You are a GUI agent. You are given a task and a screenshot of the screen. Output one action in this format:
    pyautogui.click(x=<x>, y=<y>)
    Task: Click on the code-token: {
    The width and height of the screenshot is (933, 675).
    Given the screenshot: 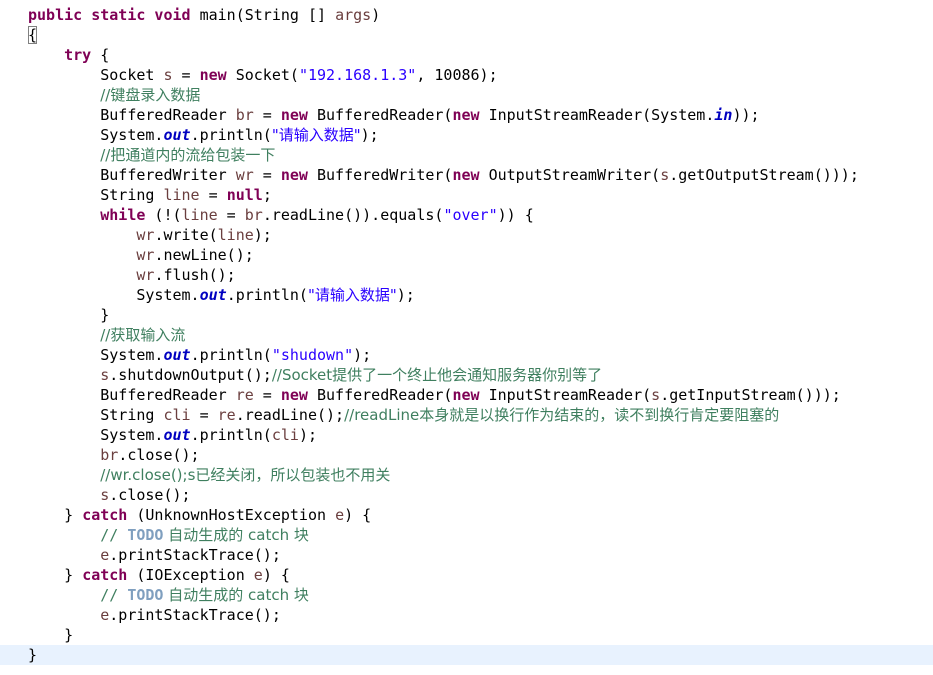 What is the action you would take?
    pyautogui.click(x=33, y=35)
    